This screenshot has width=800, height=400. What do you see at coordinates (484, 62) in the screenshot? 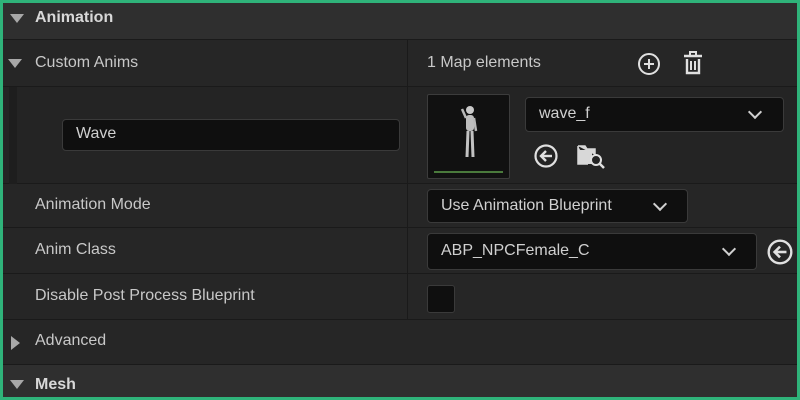
I see `map-elements-count: 1 Map elements` at bounding box center [484, 62].